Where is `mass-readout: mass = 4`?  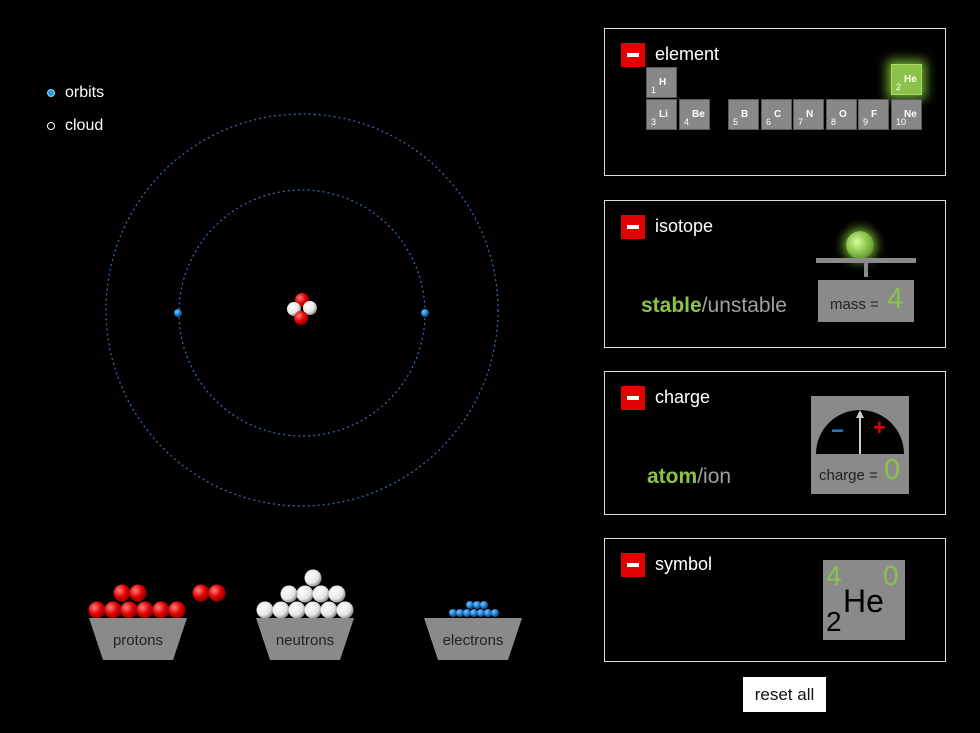
mass-readout: mass = 4 is located at coordinates (866, 301).